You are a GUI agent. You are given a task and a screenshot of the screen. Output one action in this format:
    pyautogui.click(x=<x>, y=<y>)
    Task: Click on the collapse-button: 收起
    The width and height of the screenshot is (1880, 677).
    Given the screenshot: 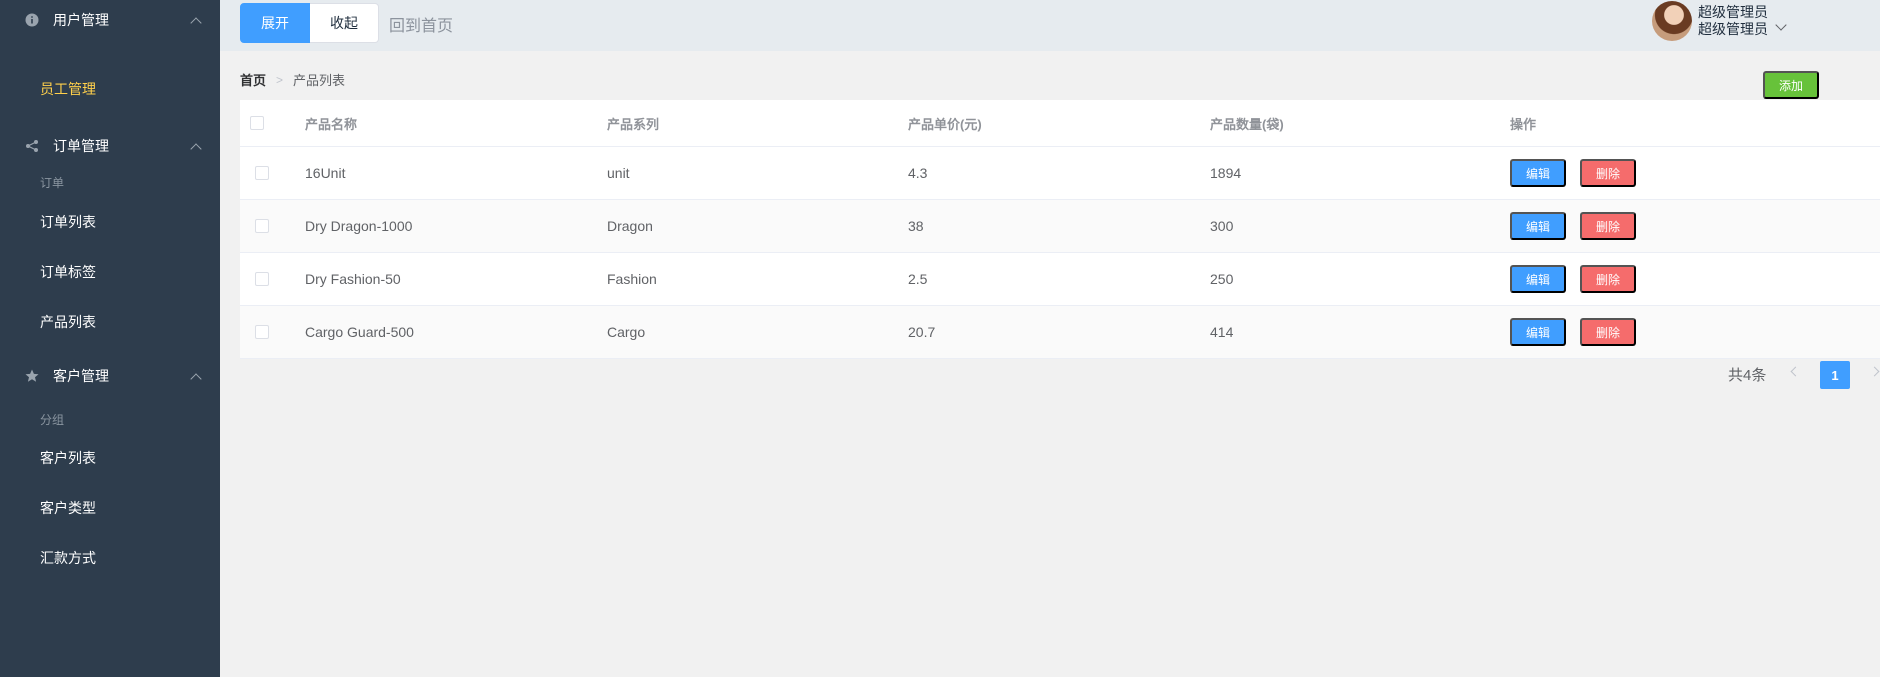 What is the action you would take?
    pyautogui.click(x=344, y=23)
    